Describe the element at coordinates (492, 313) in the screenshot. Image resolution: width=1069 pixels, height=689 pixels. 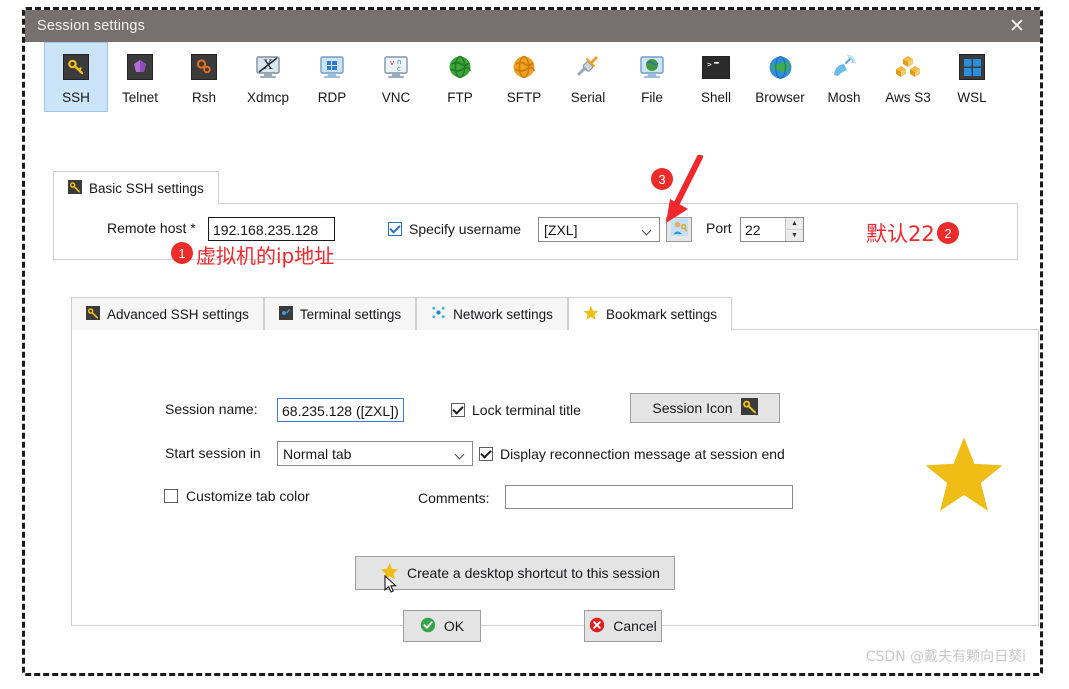
I see `tab-network-settings: Network settings` at that location.